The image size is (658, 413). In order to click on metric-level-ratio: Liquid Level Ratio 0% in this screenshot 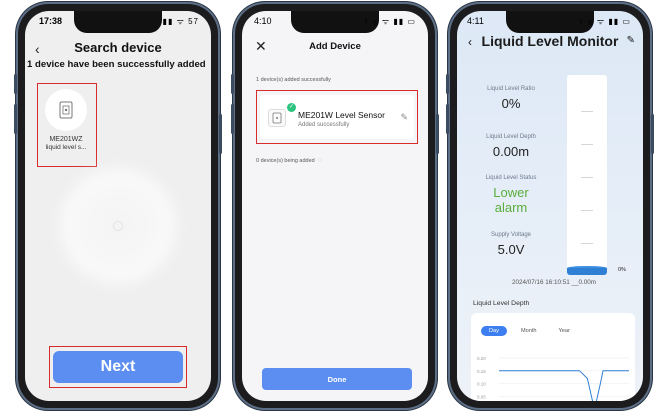, I will do `click(511, 98)`.